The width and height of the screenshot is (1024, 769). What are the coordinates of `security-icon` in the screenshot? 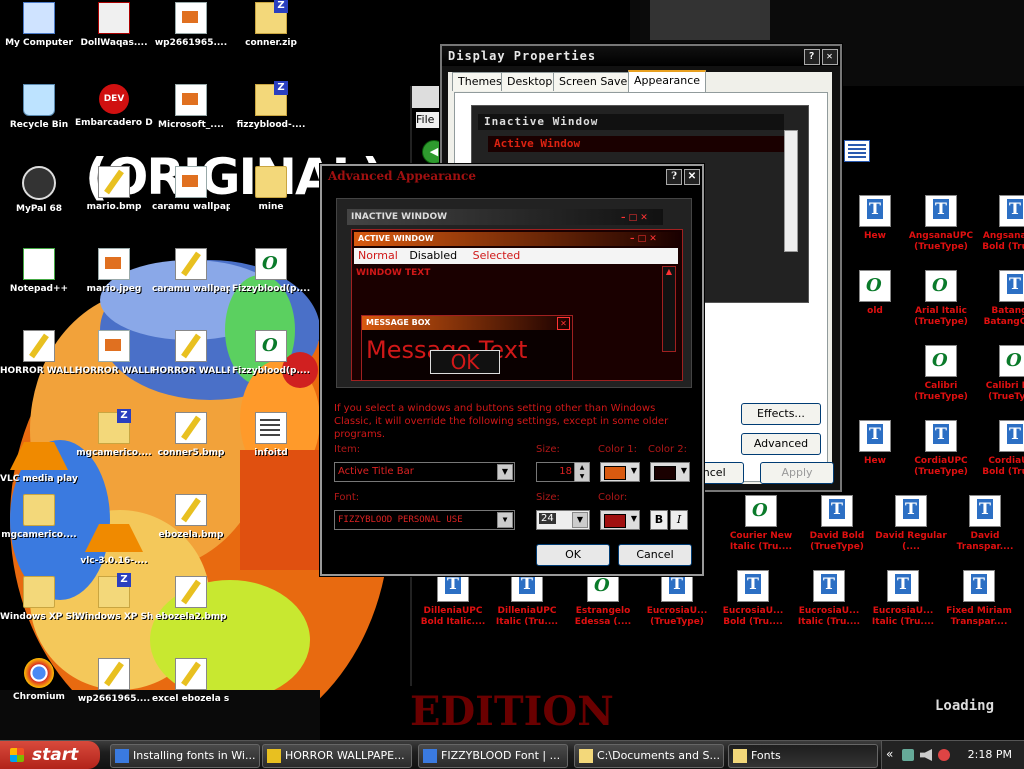 It's located at (944, 755).